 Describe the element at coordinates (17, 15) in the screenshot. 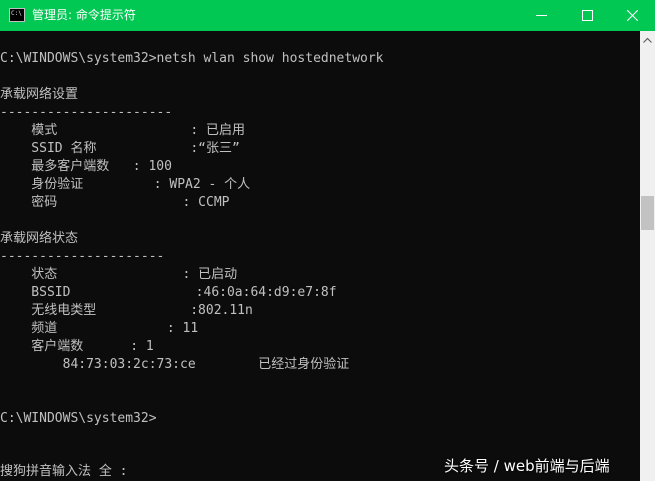

I see `cmd-app-icon` at that location.